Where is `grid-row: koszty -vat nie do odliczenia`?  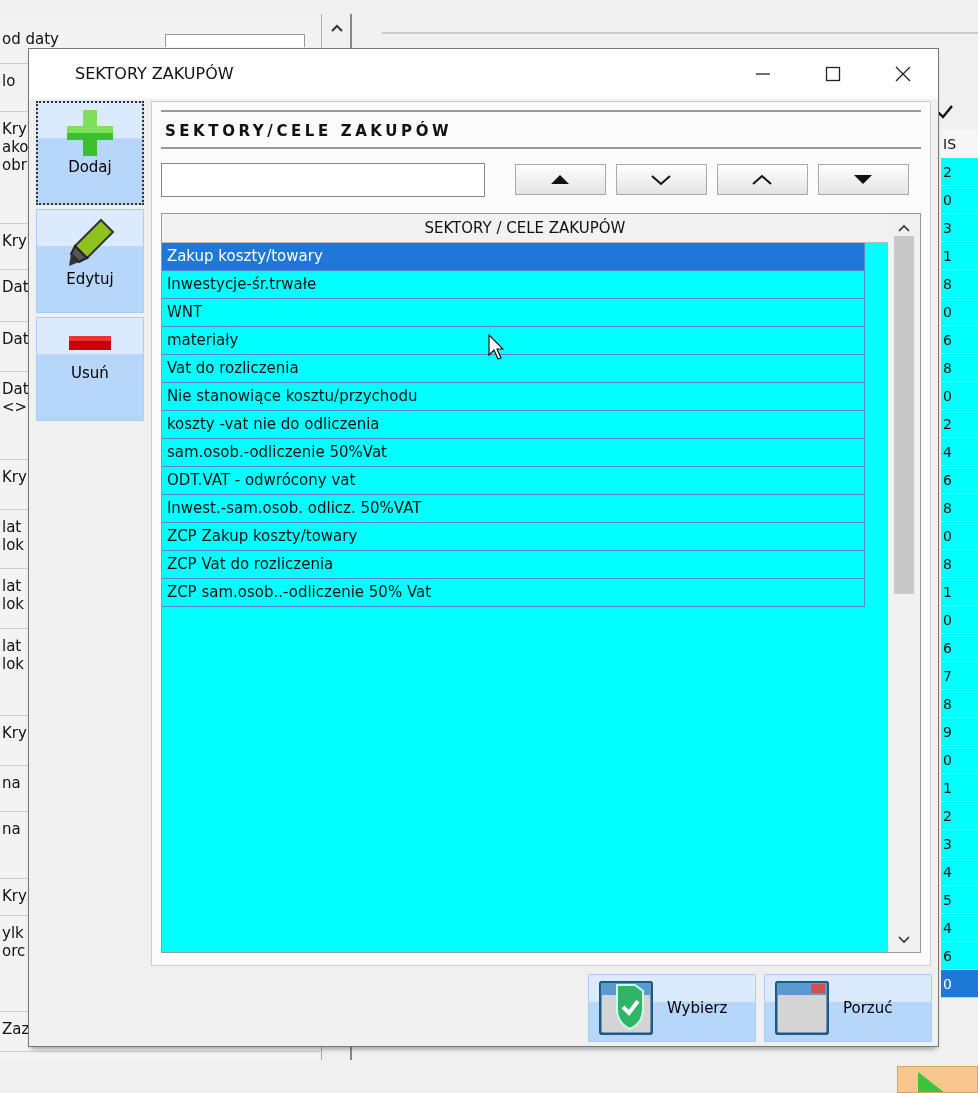 grid-row: koszty -vat nie do odliczenia is located at coordinates (513, 424).